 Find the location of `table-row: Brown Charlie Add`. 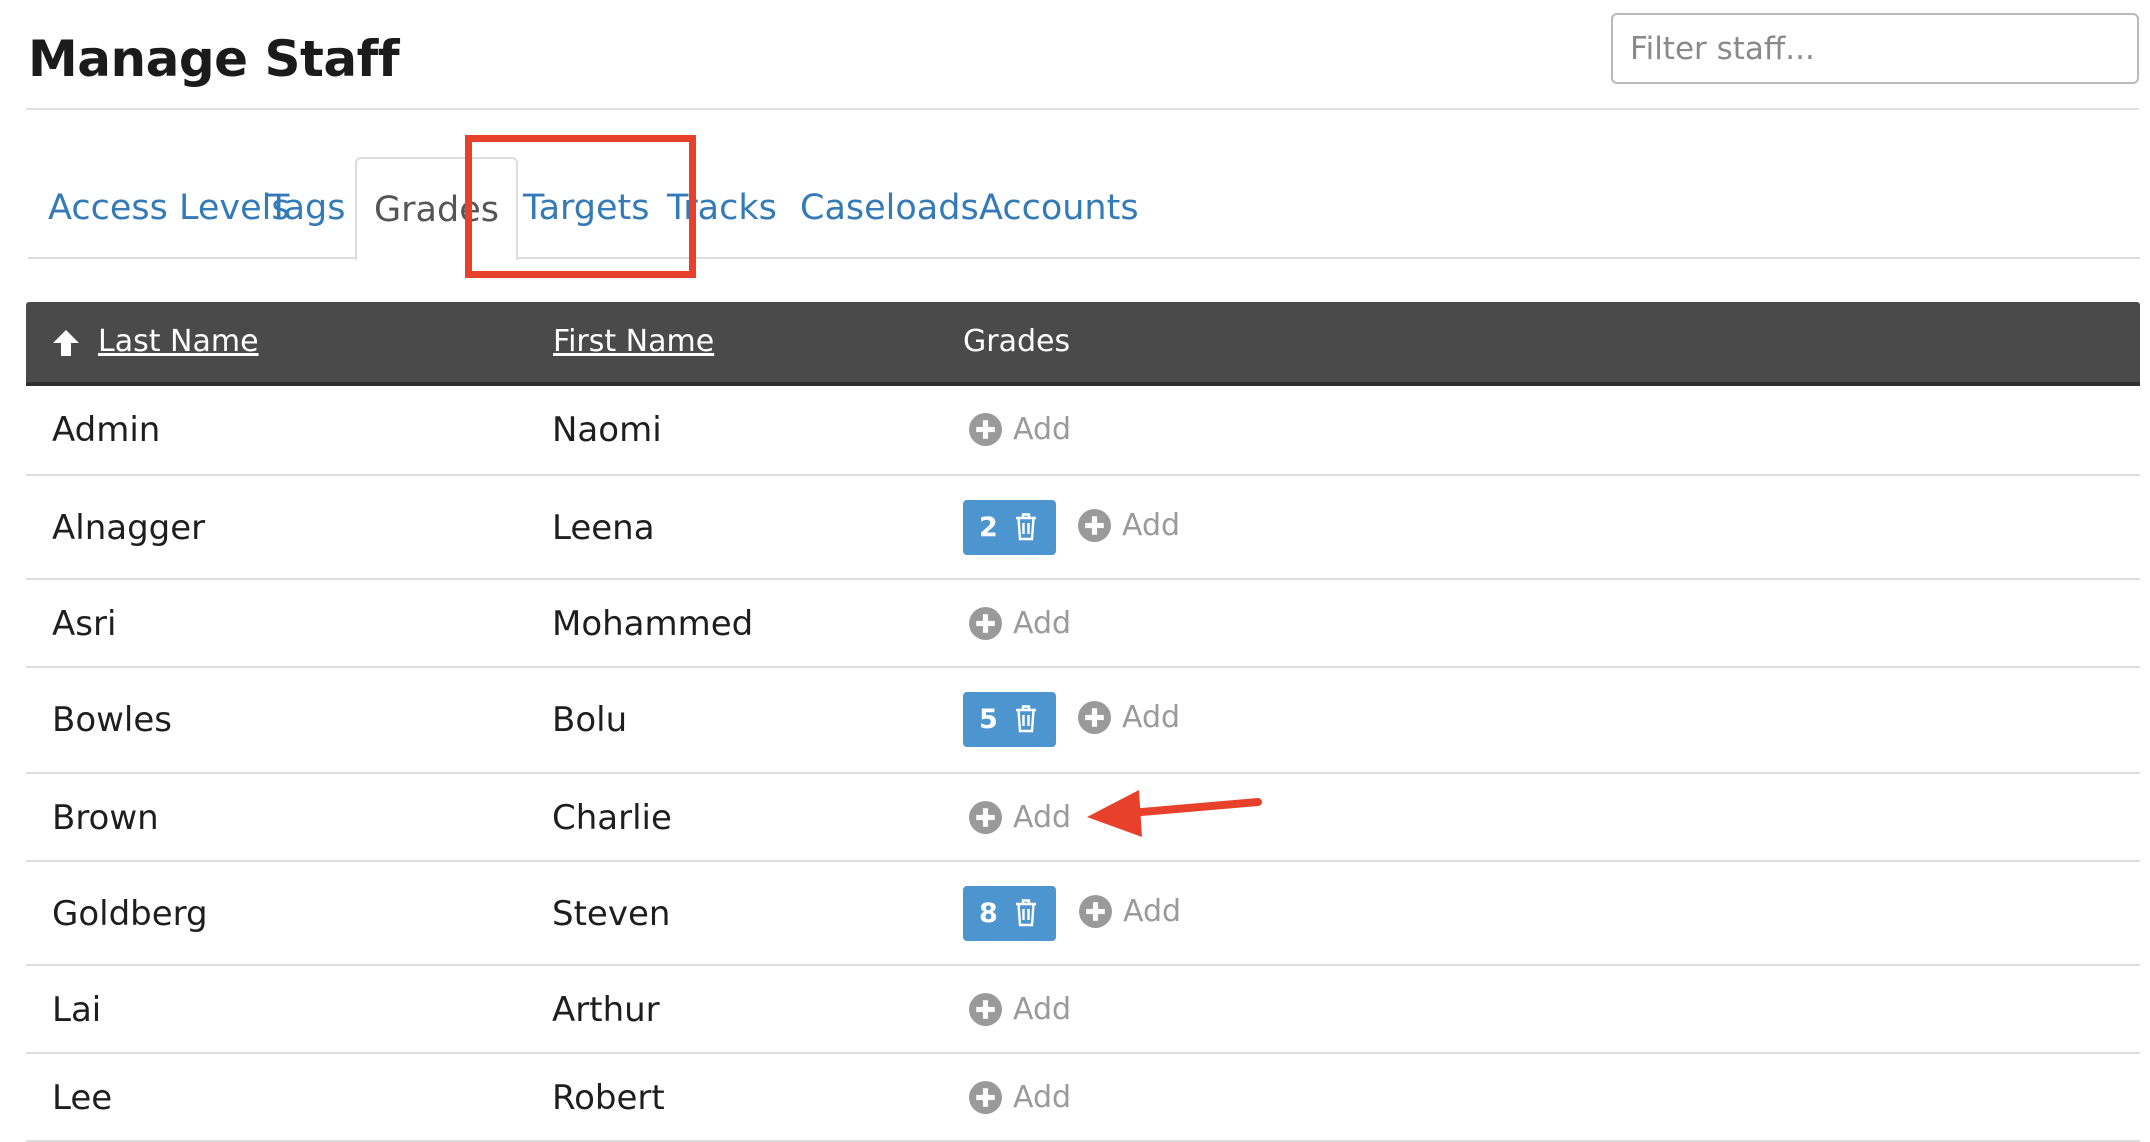

table-row: Brown Charlie Add is located at coordinates (1083, 818).